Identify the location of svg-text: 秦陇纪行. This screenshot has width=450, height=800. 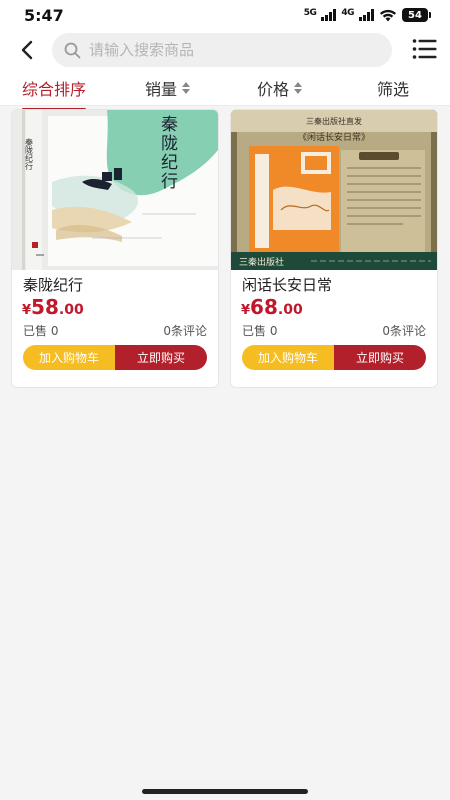
(29, 154).